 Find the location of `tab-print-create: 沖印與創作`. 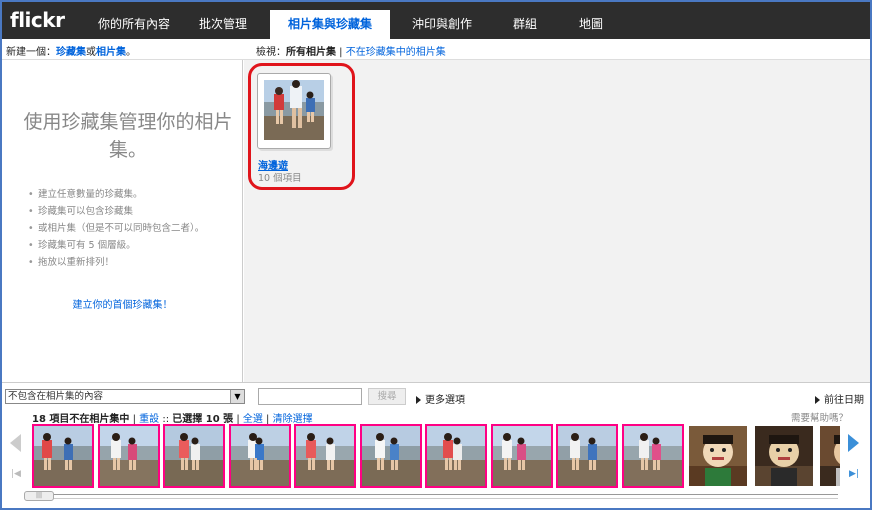

tab-print-create: 沖印與創作 is located at coordinates (442, 20).